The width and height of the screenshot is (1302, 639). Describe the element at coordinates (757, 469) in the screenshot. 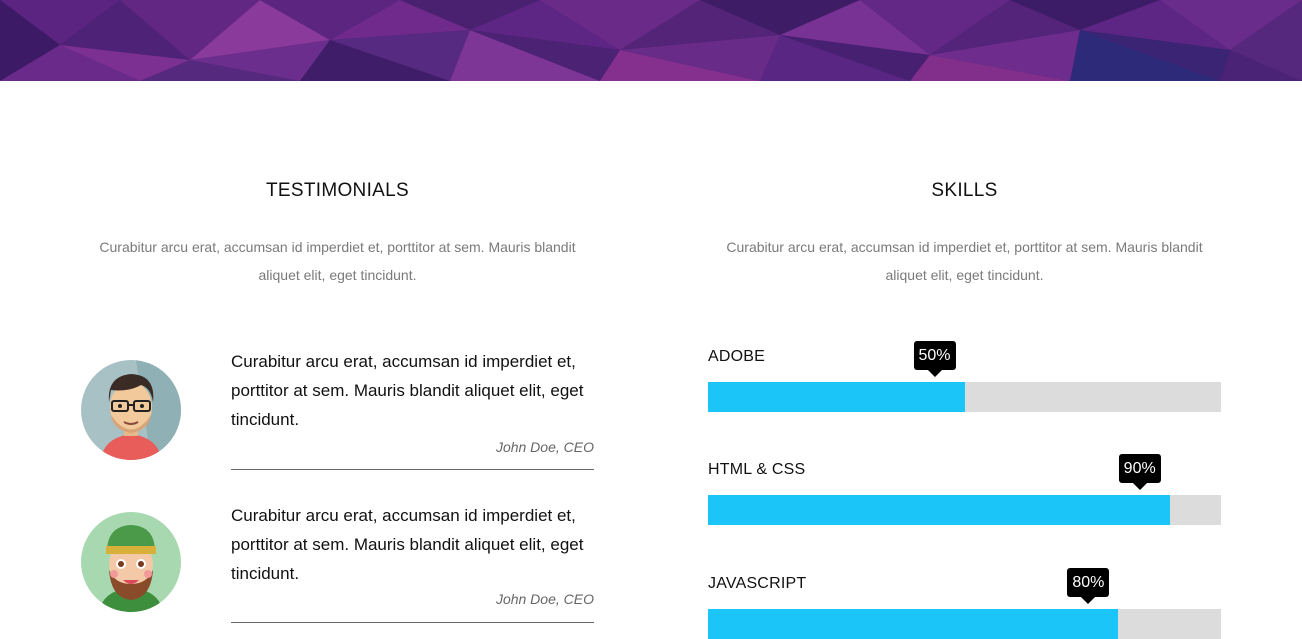

I see `skill-label: HTML & CSS` at that location.